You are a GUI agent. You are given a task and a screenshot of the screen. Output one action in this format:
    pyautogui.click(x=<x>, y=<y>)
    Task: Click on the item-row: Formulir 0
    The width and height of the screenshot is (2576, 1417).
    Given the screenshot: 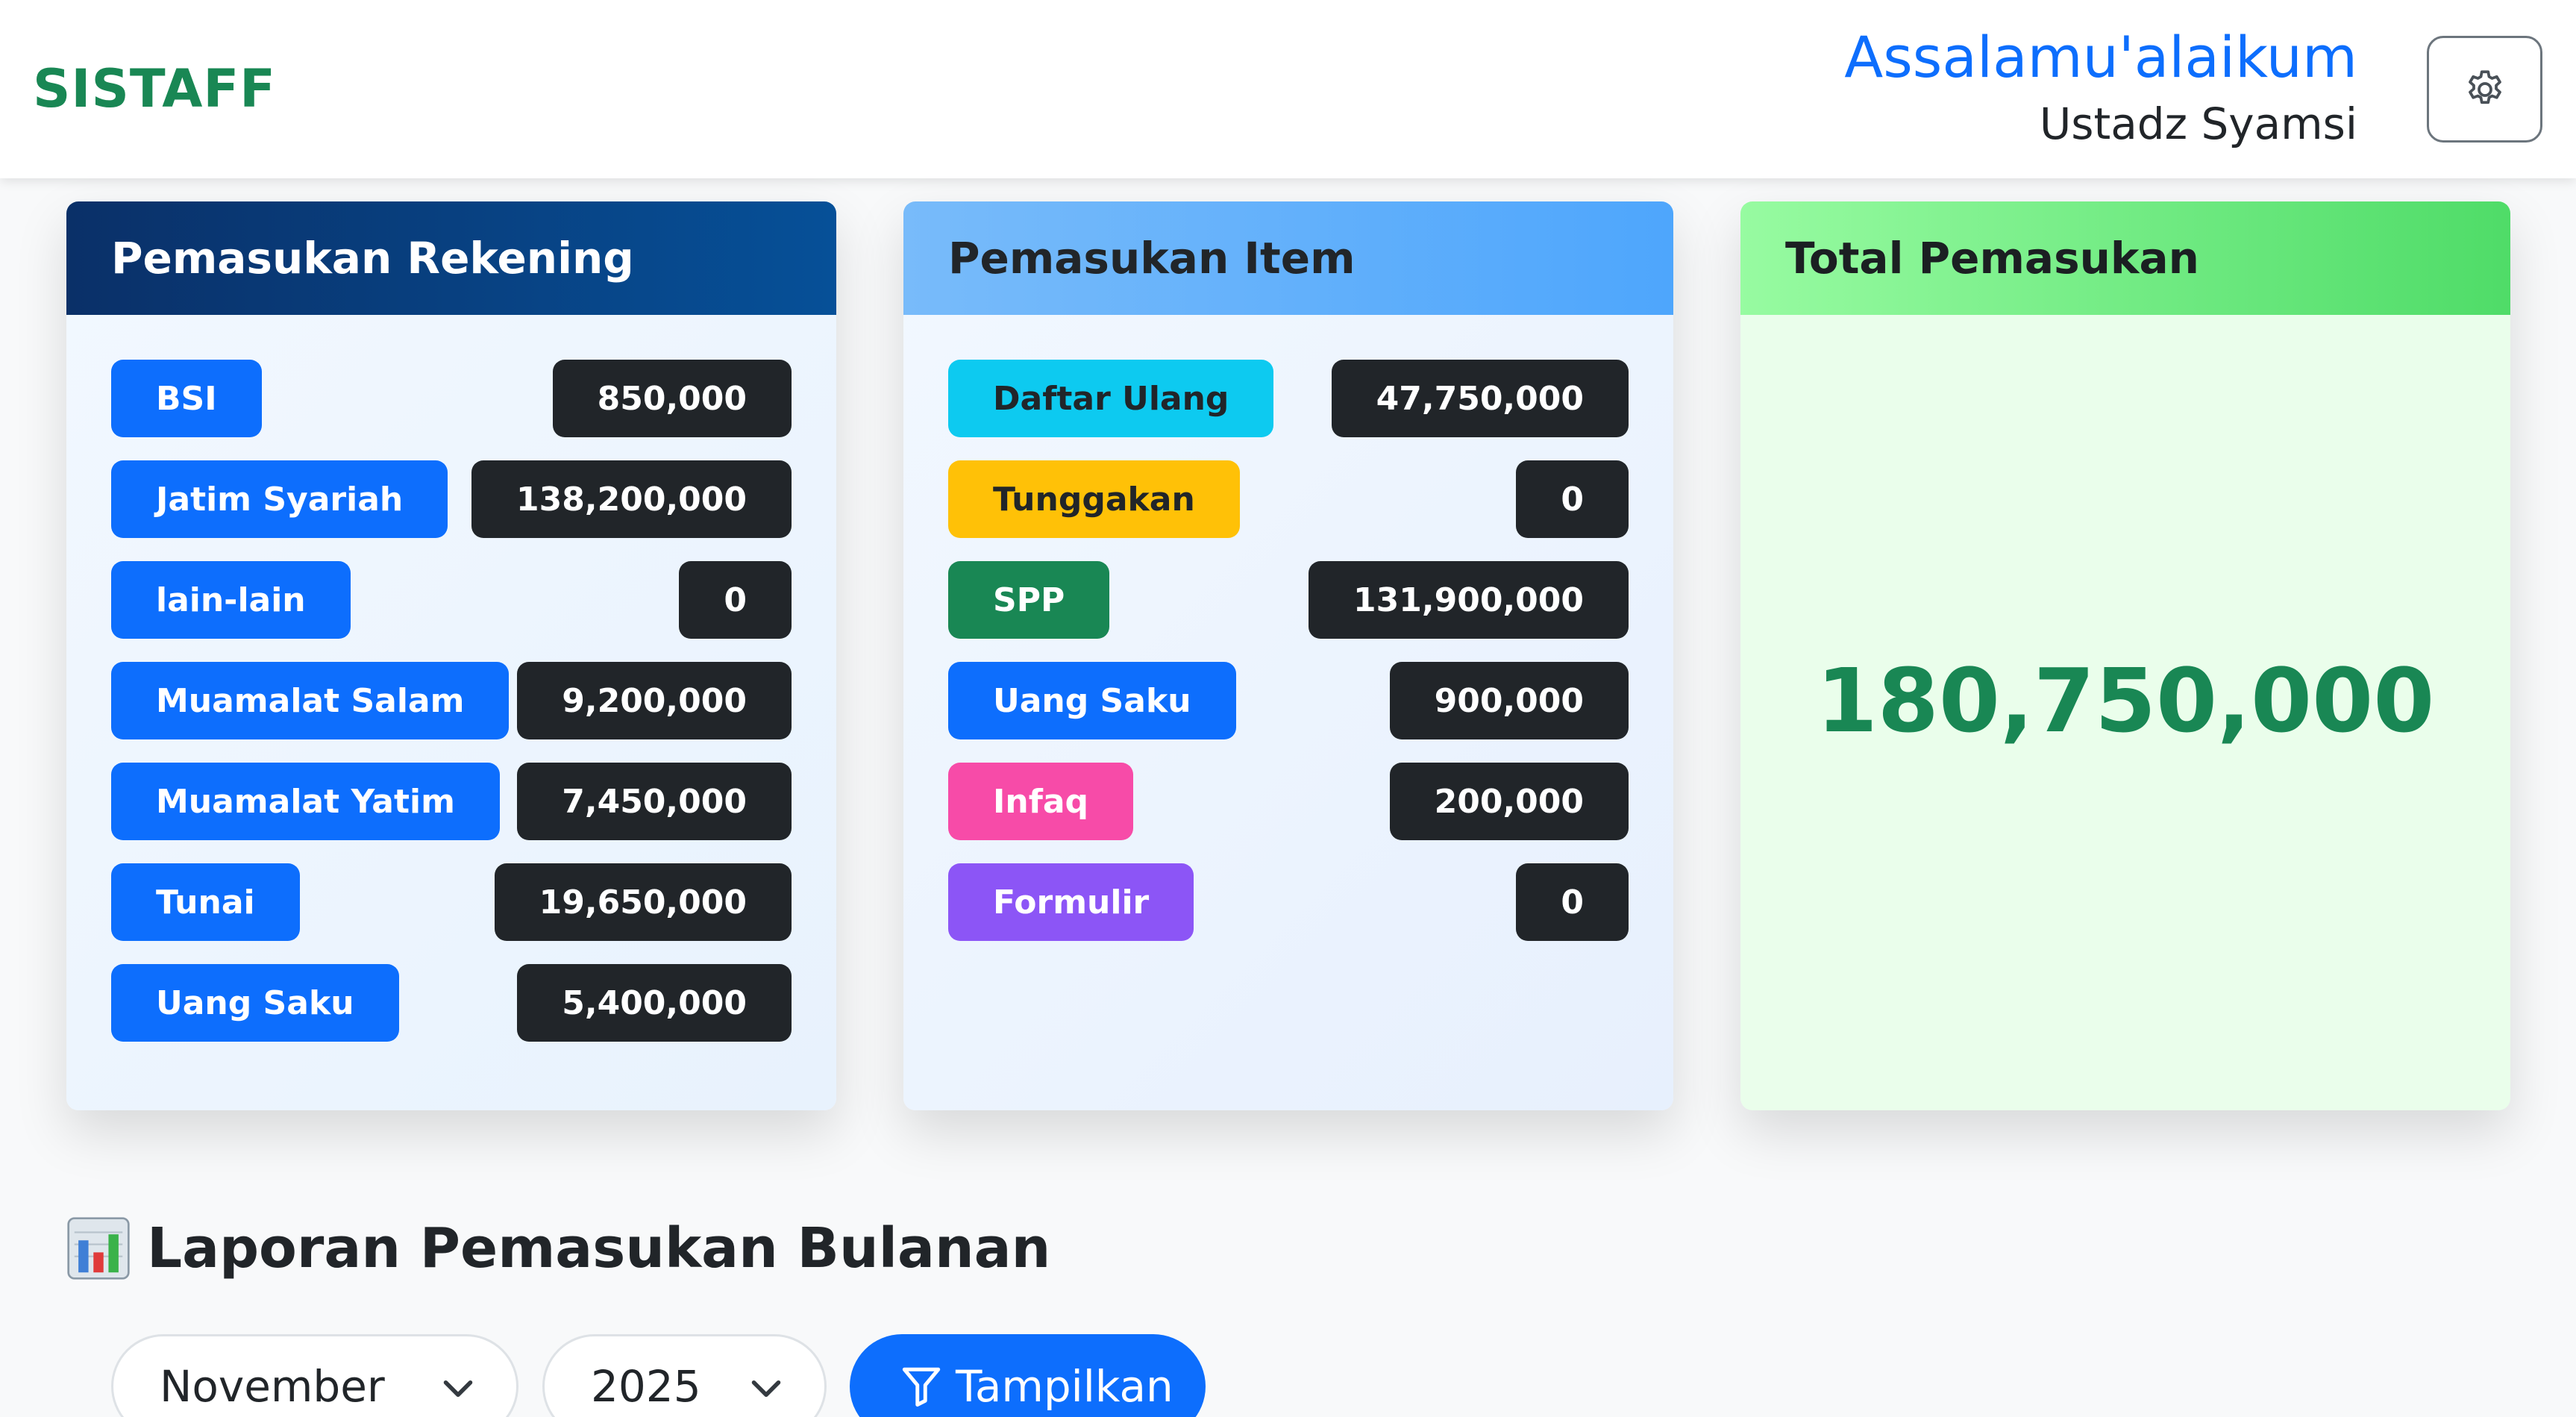 What is the action you would take?
    pyautogui.click(x=1288, y=902)
    